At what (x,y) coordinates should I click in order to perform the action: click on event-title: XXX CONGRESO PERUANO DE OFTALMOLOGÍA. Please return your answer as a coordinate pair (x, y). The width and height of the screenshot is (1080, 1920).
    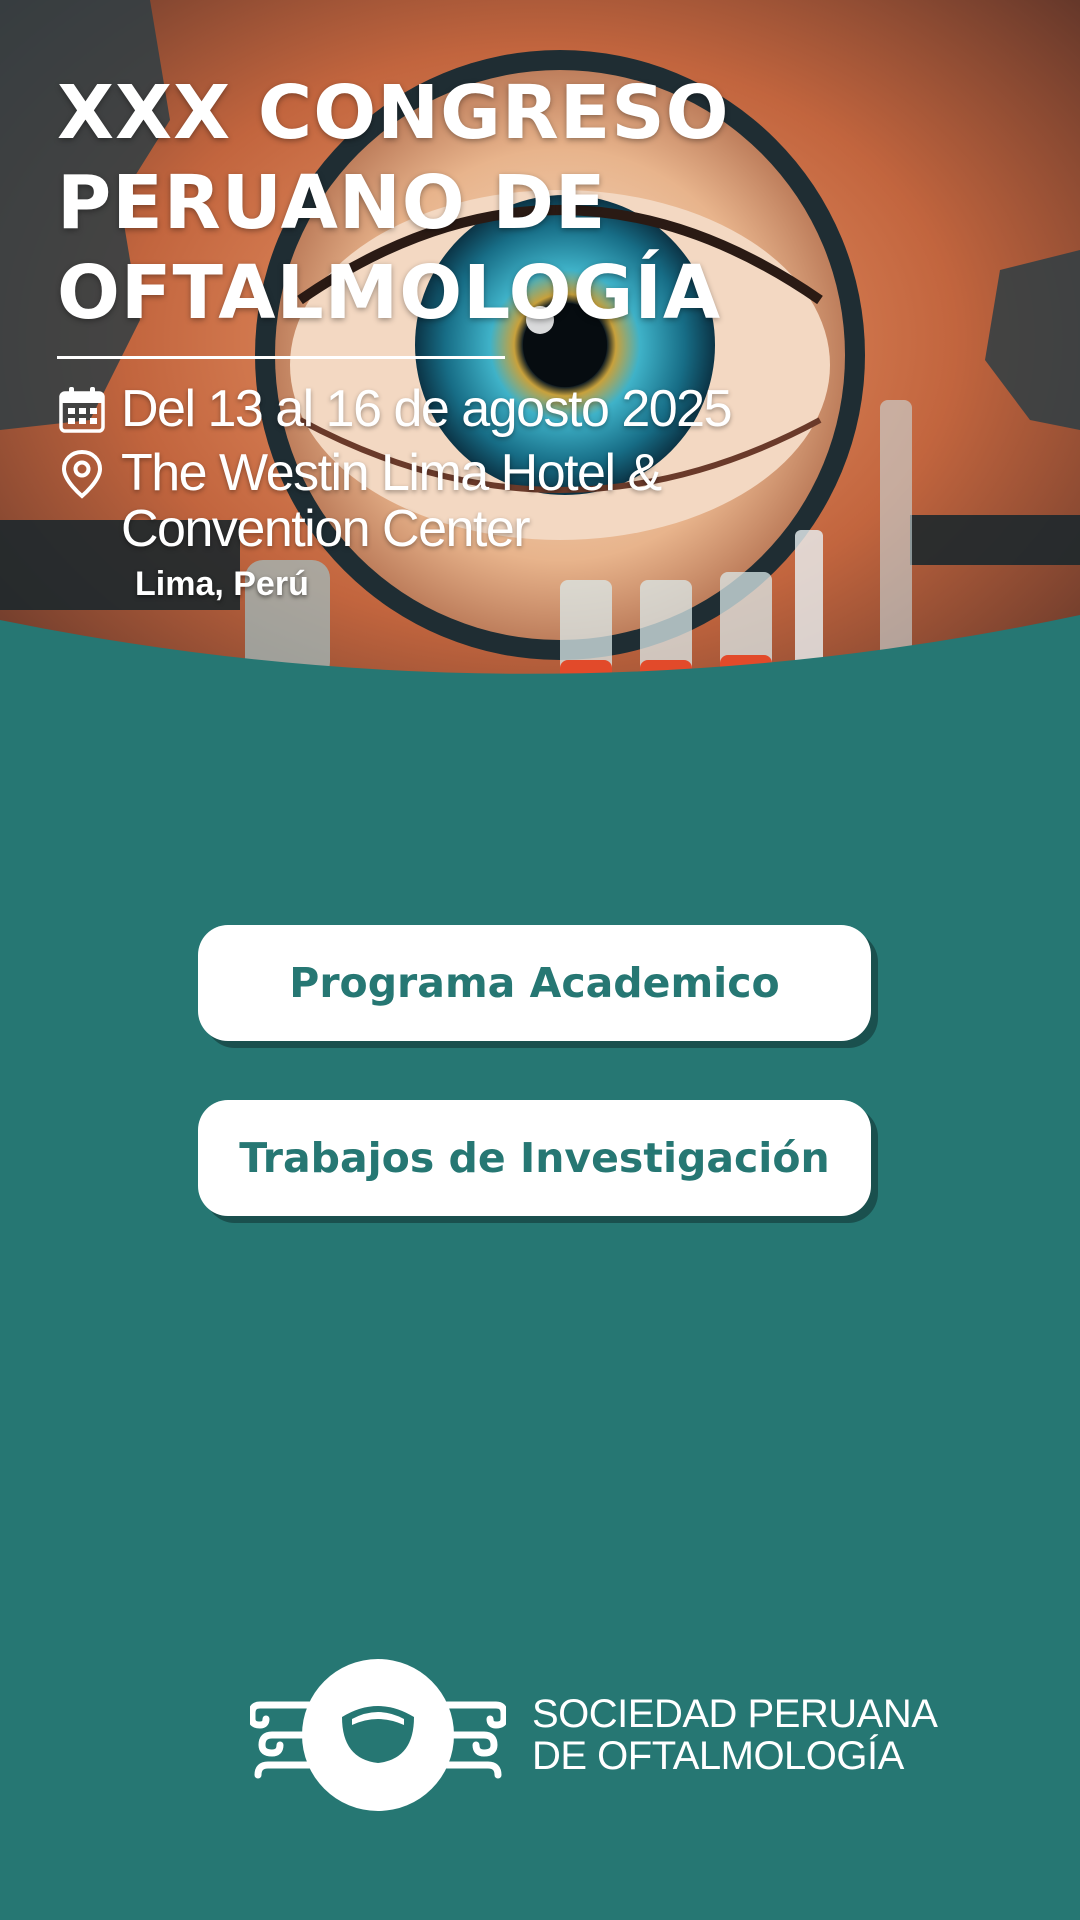
    Looking at the image, I should click on (393, 203).